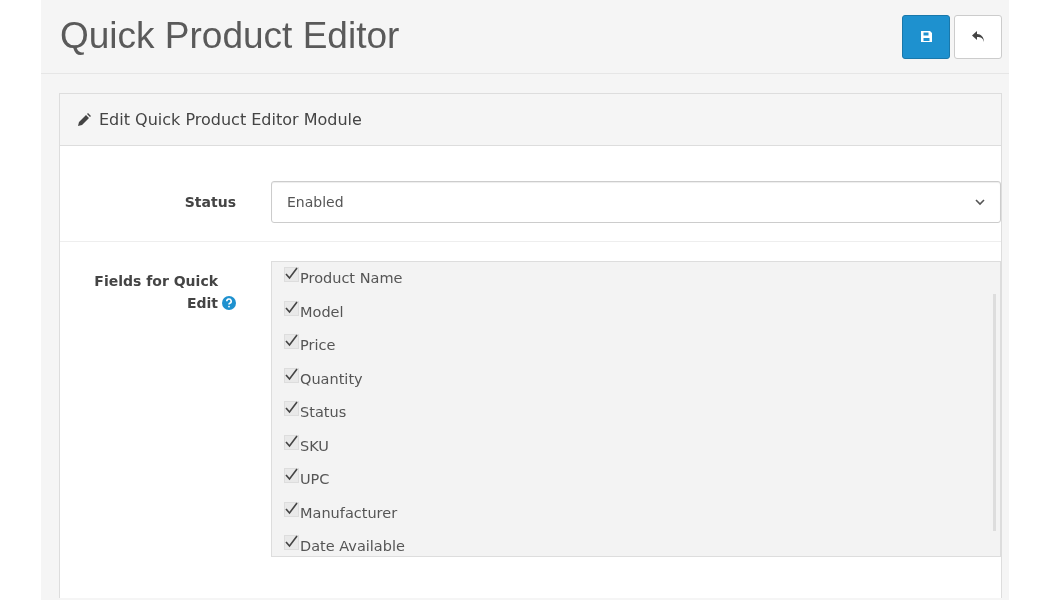 The height and width of the screenshot is (600, 1050). I want to click on help-icon, so click(229, 303).